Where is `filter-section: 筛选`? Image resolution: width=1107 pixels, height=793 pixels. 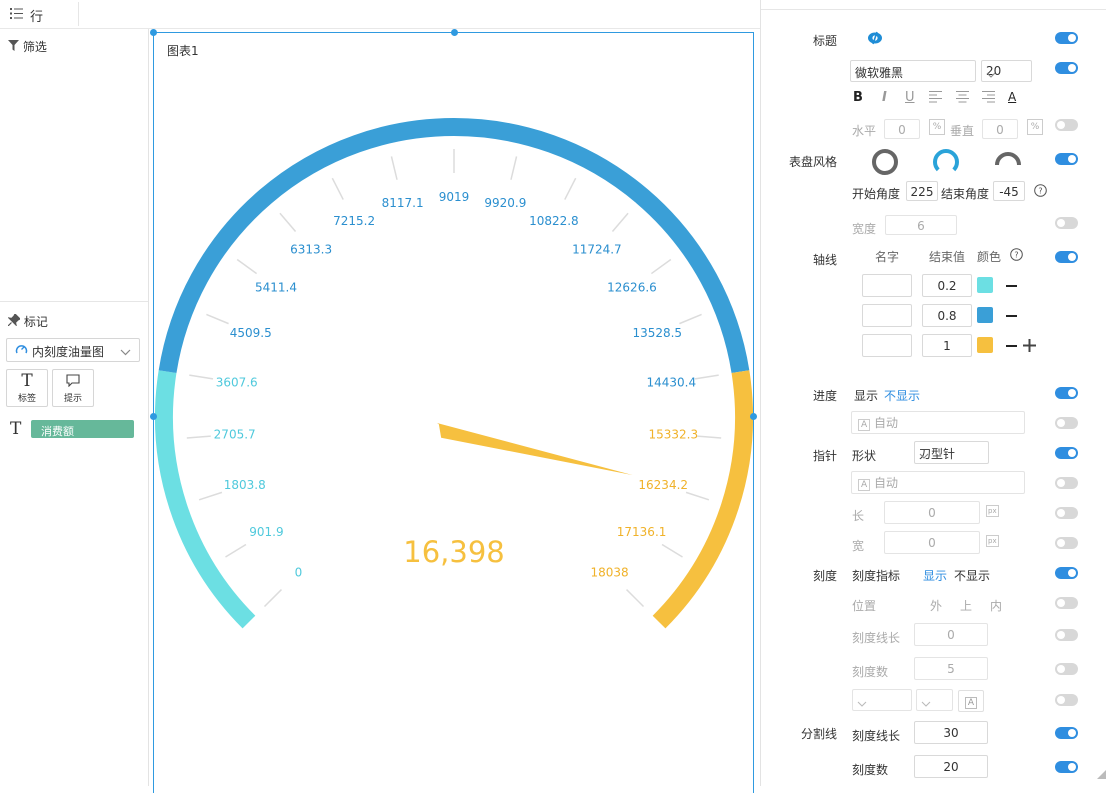
filter-section: 筛选 is located at coordinates (27, 46).